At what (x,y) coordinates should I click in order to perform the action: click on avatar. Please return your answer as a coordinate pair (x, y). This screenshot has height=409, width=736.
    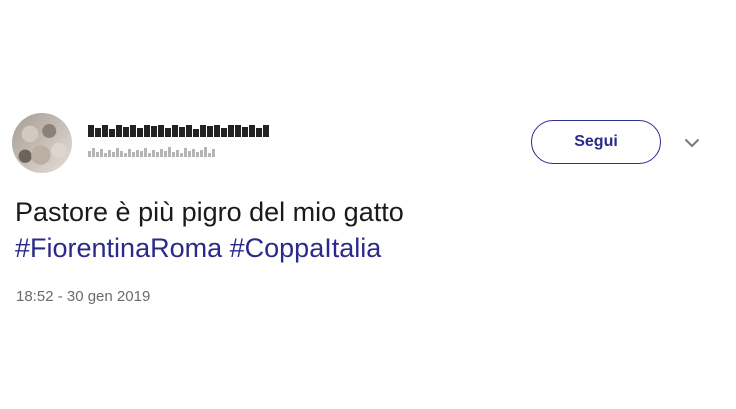
    Looking at the image, I should click on (42, 143).